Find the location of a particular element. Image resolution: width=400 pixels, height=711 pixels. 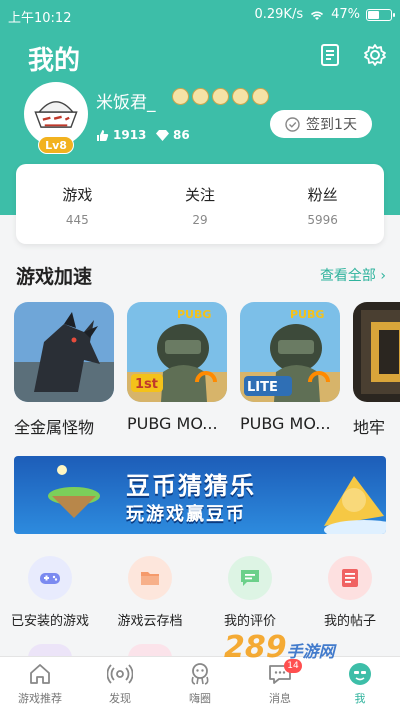

svg-text: 1st is located at coordinates (146, 384).